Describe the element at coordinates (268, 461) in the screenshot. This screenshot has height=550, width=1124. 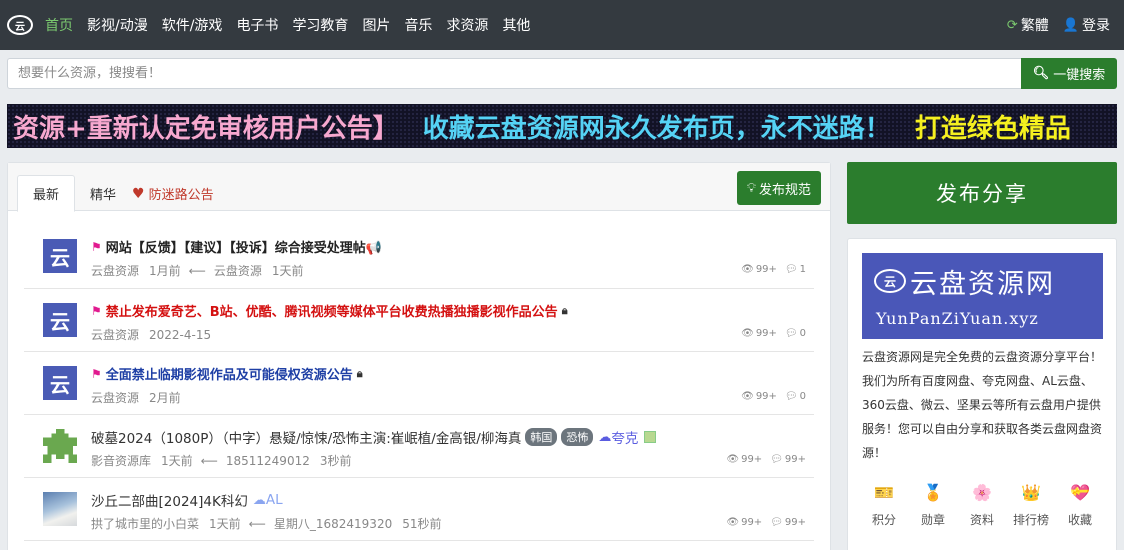
I see `last-reply-user: 18511249012` at that location.